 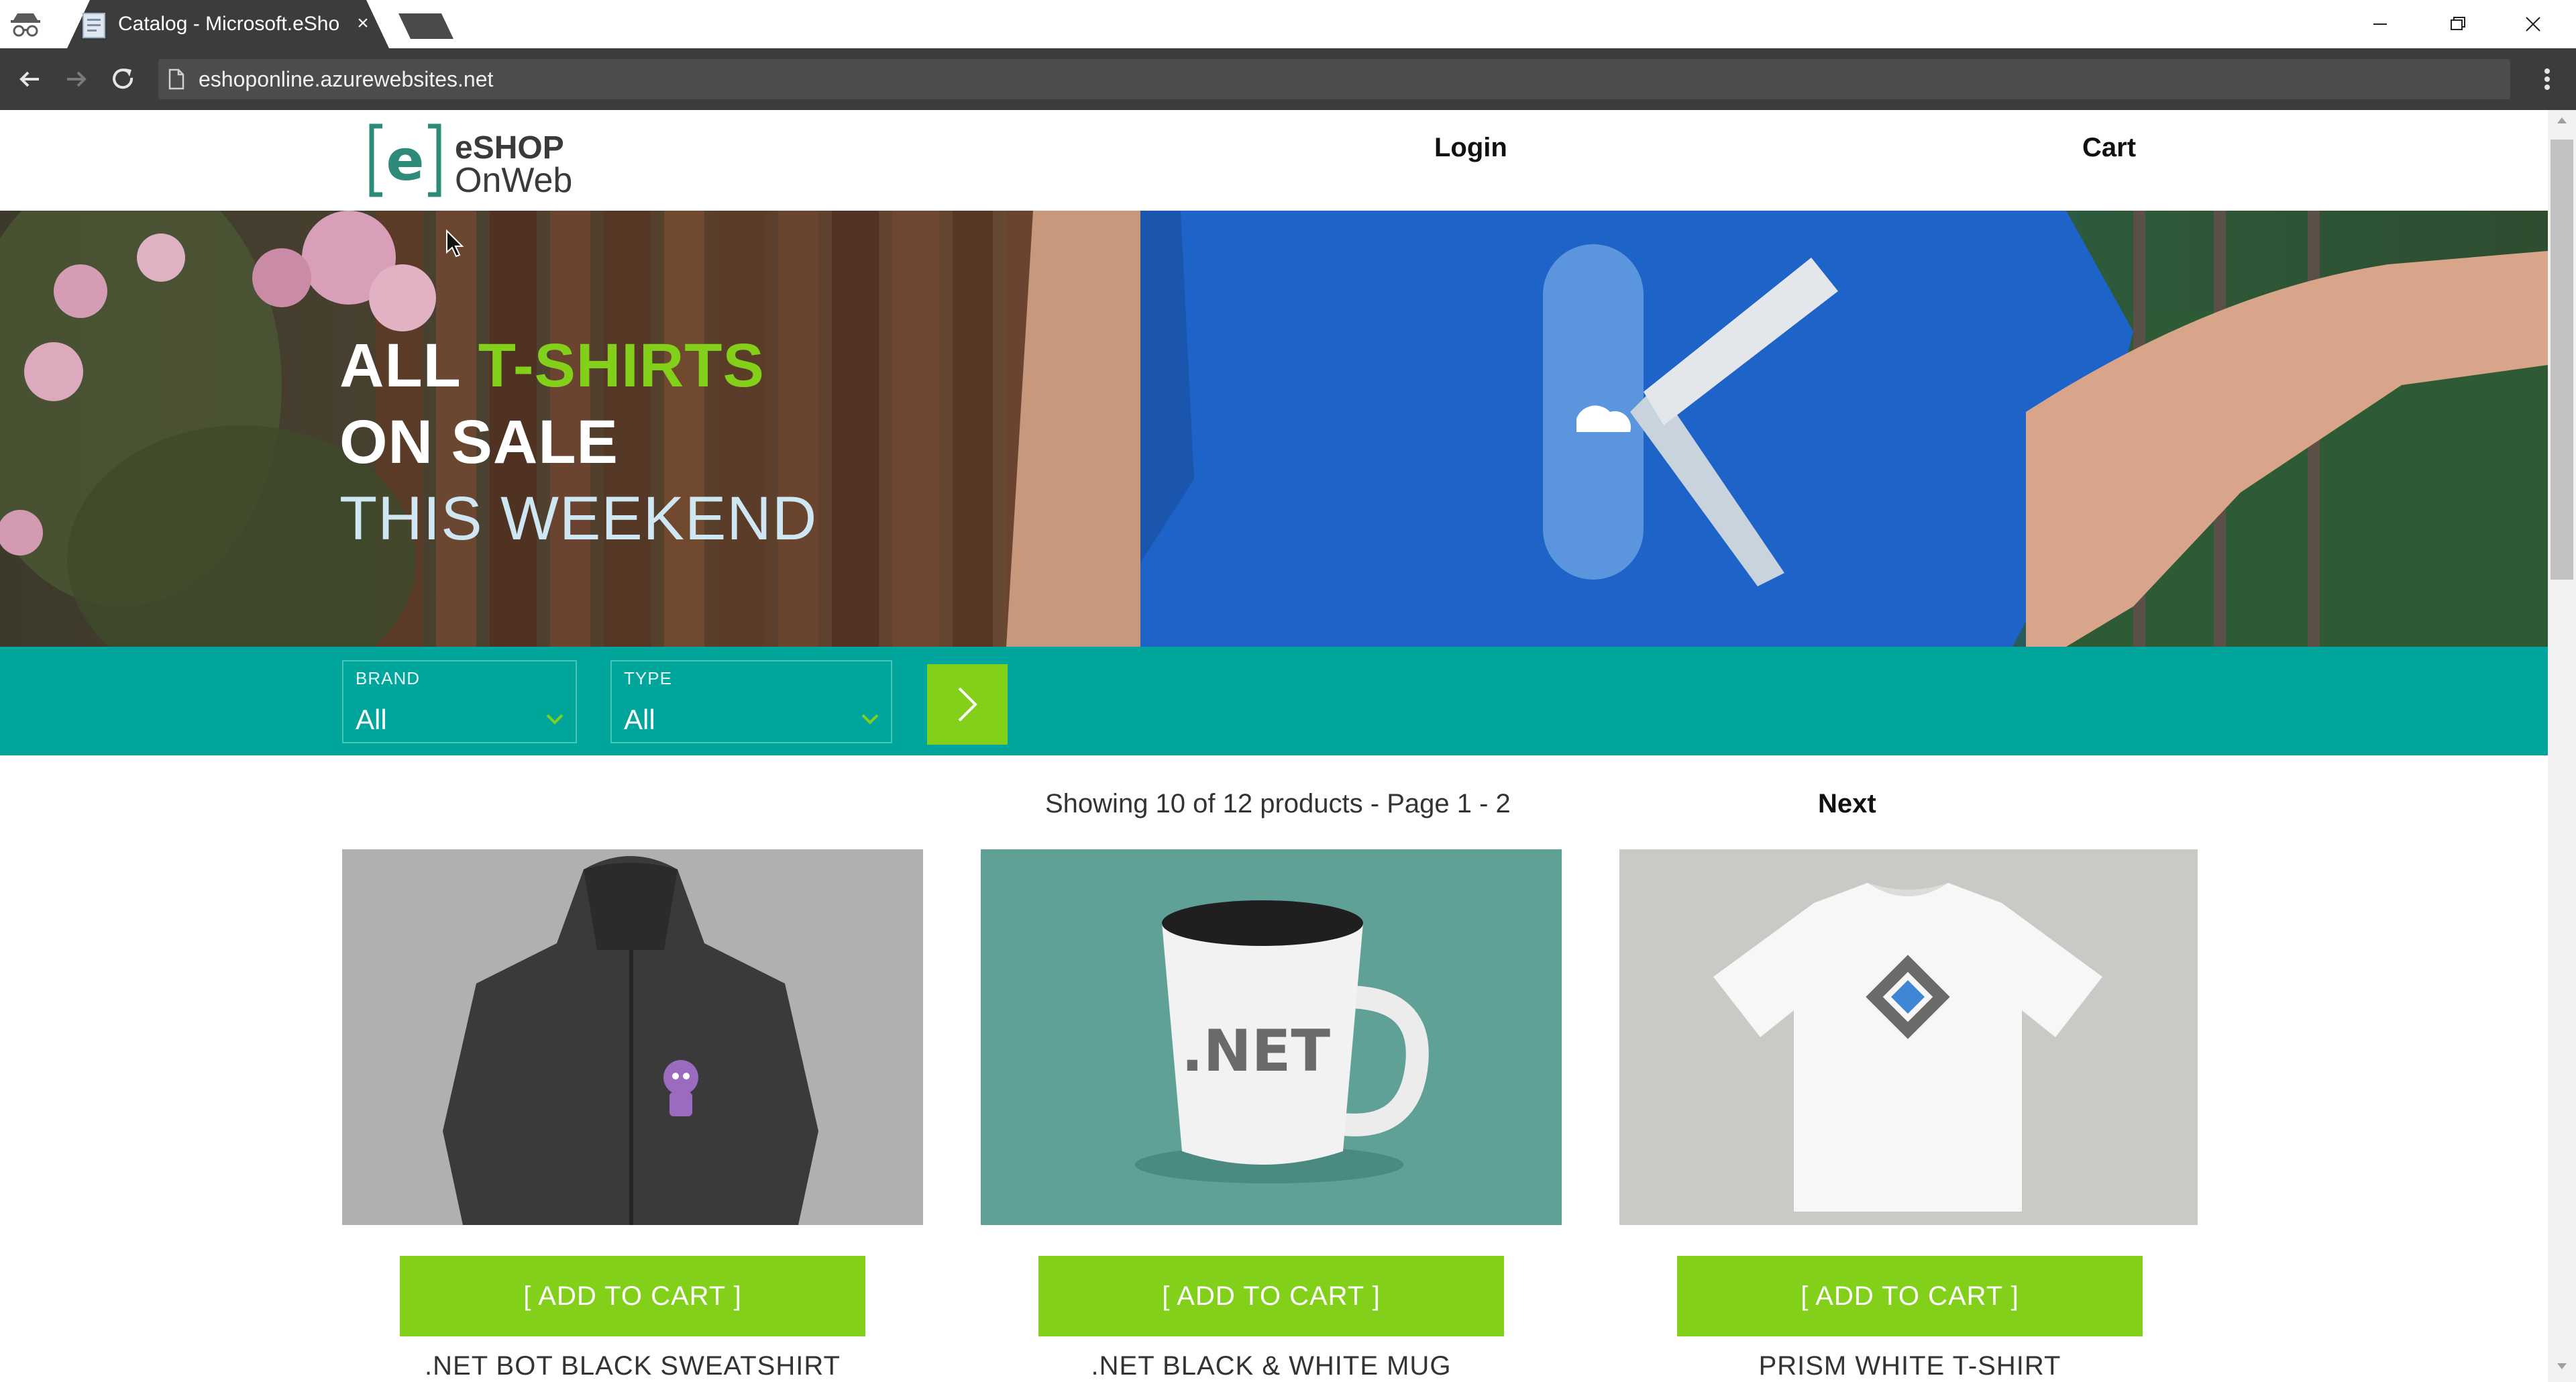 I want to click on mug-print-text: .NET, so click(x=1255, y=1051).